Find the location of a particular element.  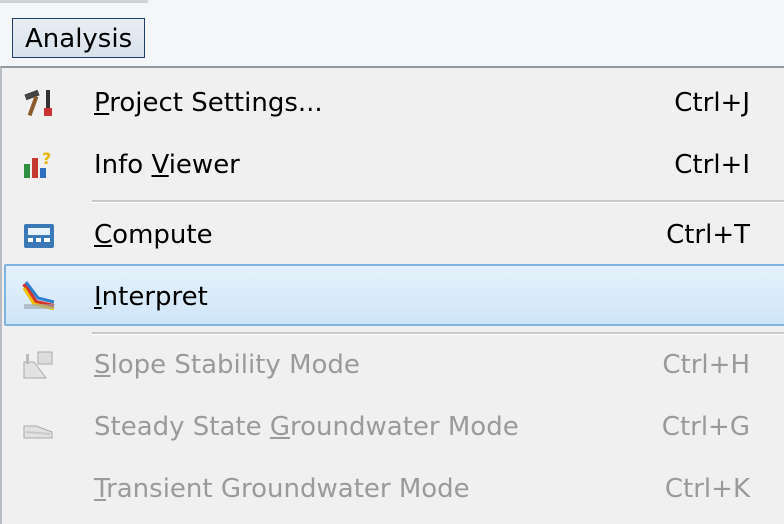

menu-item-shortcut: Ctrl+K is located at coordinates (707, 489).